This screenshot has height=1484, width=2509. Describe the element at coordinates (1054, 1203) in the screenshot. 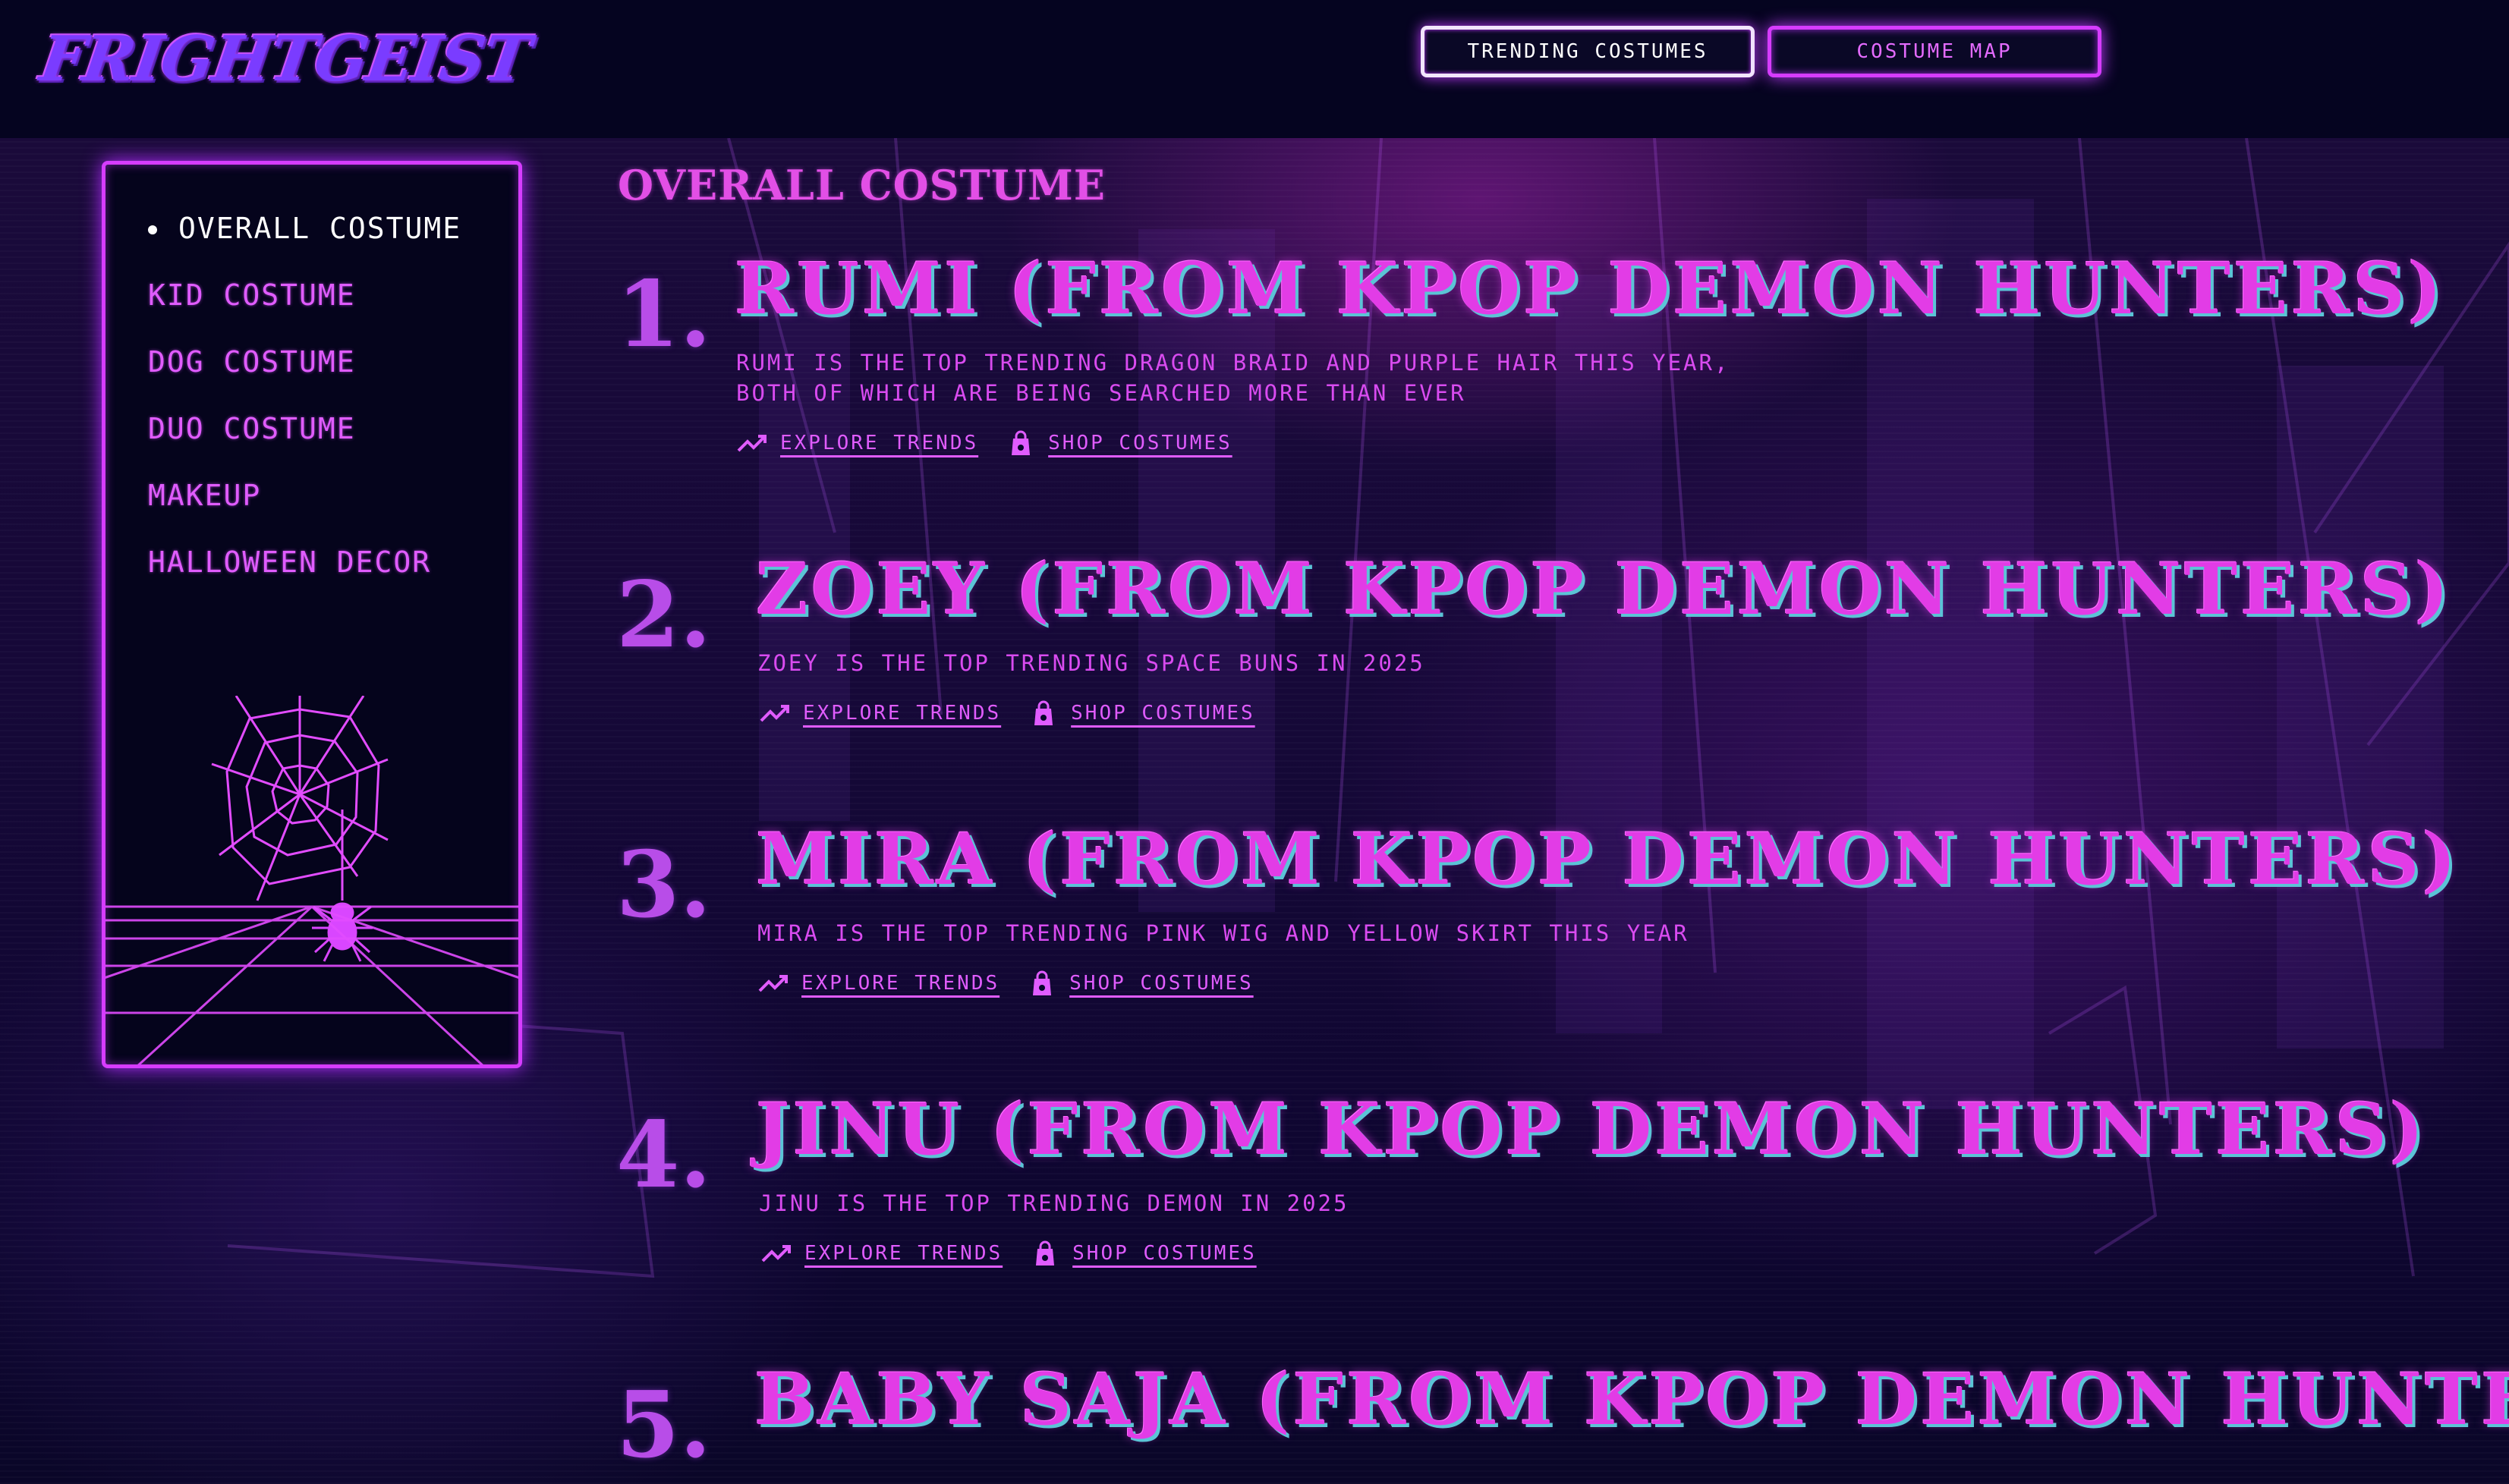

I see `costume-description-line: JINU IS THE TOP TRENDING DEMON IN 2025` at that location.